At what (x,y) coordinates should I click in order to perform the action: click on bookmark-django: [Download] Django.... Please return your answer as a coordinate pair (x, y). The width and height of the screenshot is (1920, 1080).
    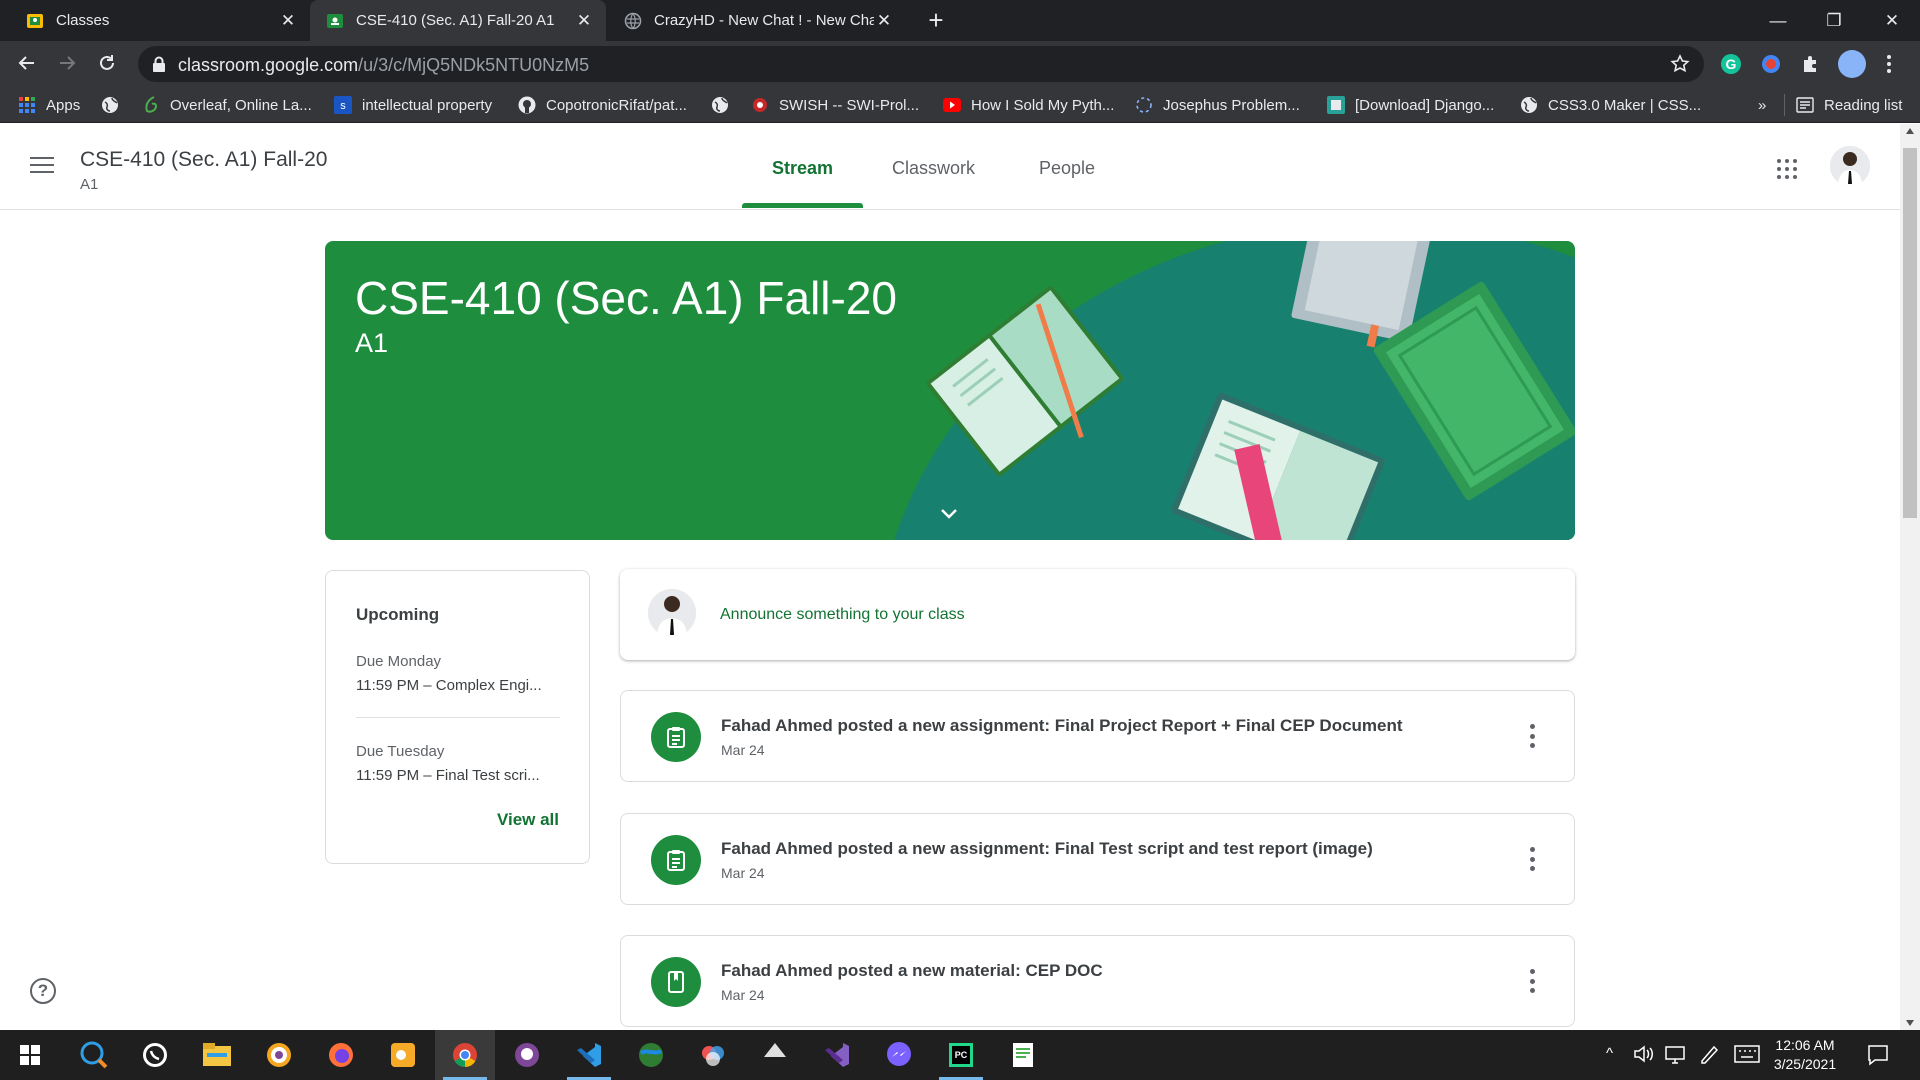
    Looking at the image, I should click on (1410, 105).